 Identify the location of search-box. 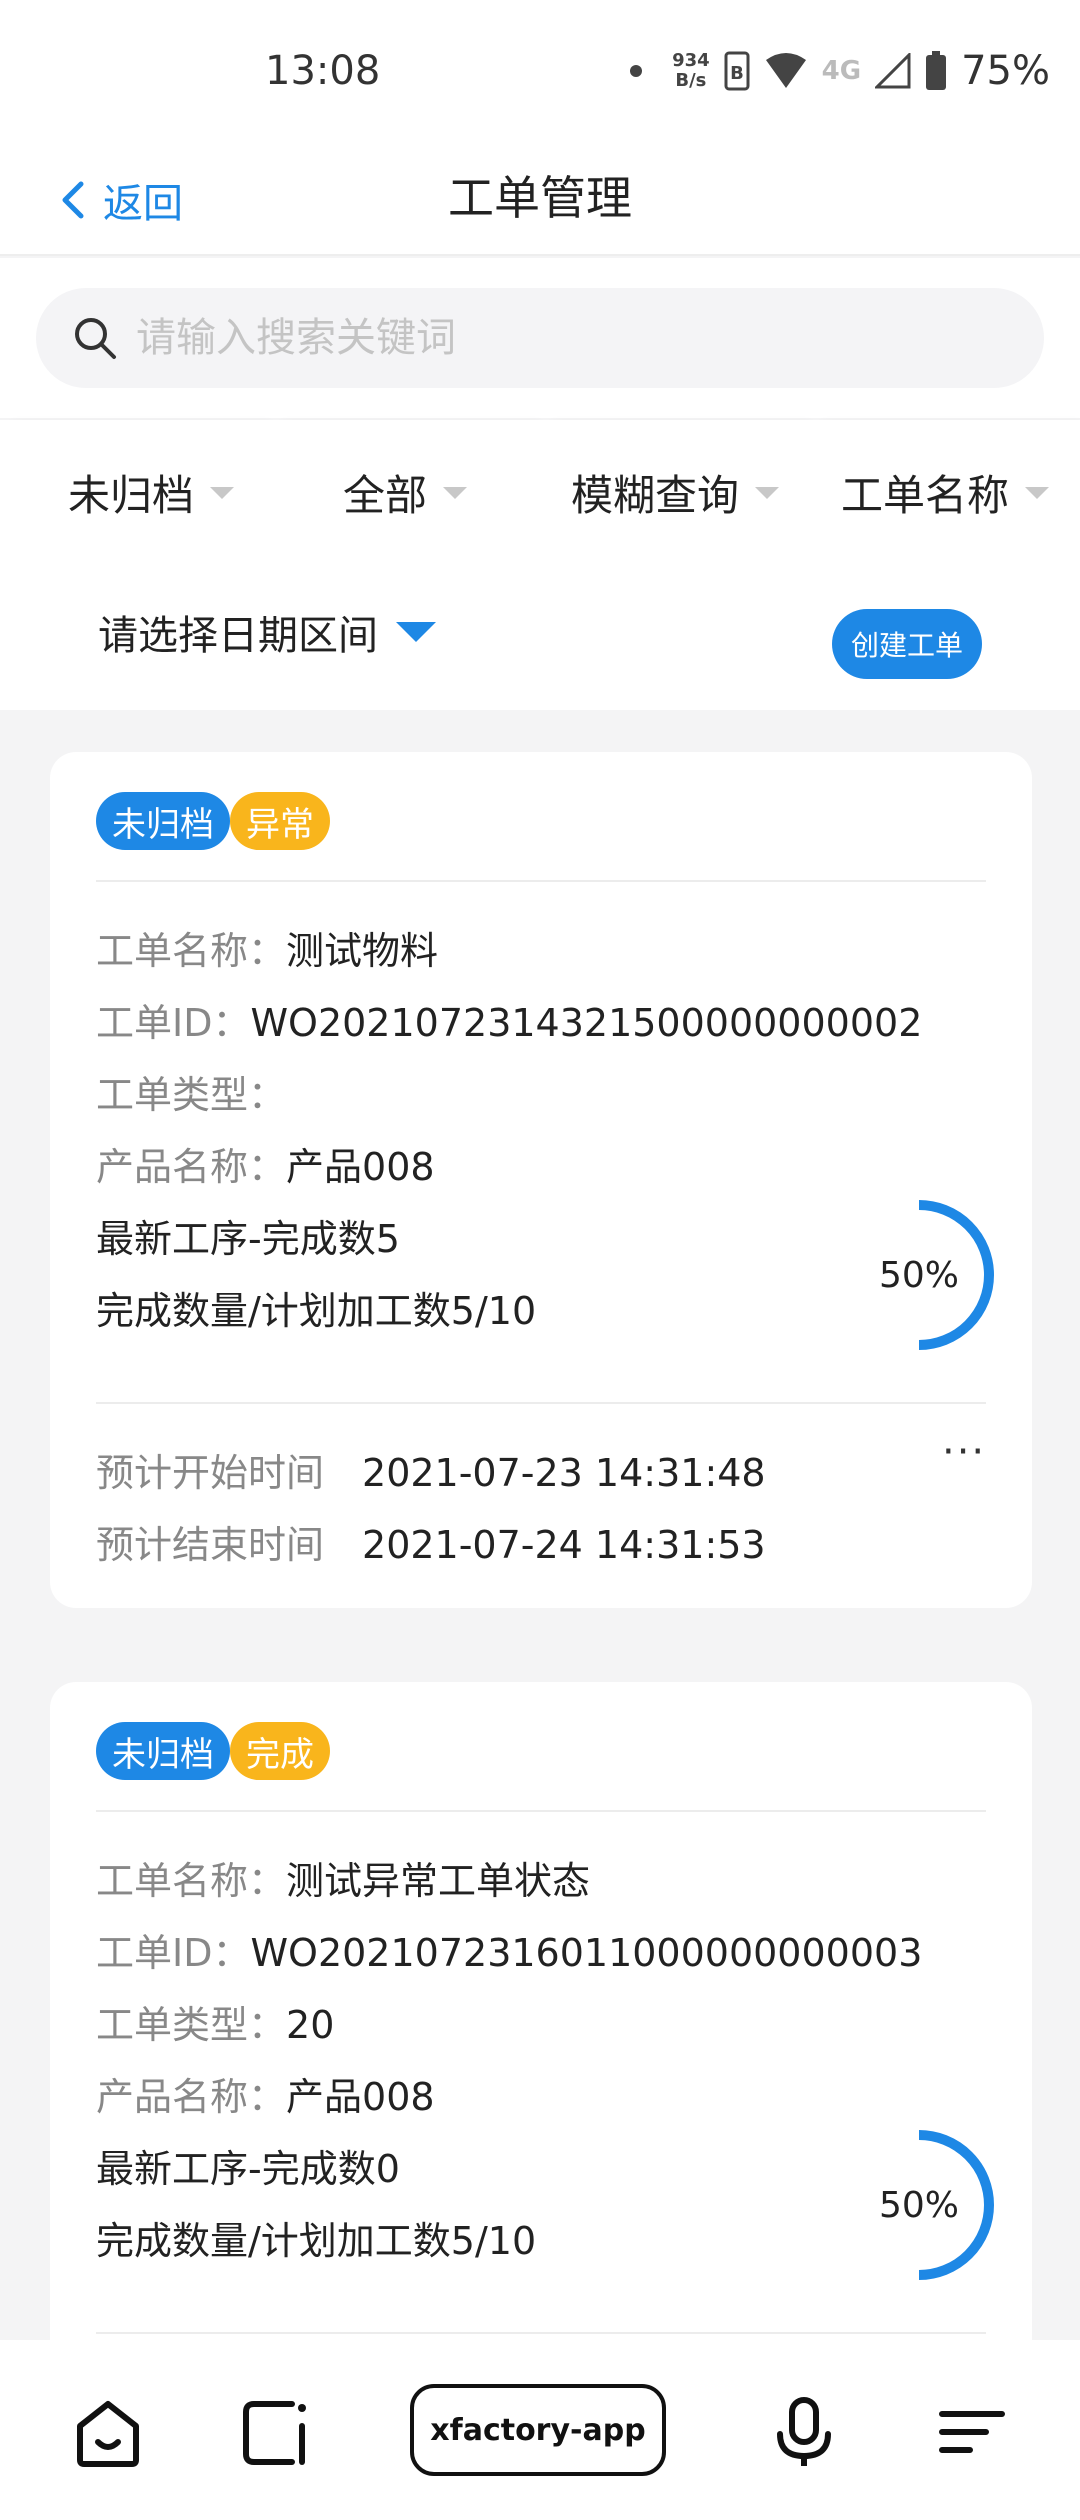
(540, 338).